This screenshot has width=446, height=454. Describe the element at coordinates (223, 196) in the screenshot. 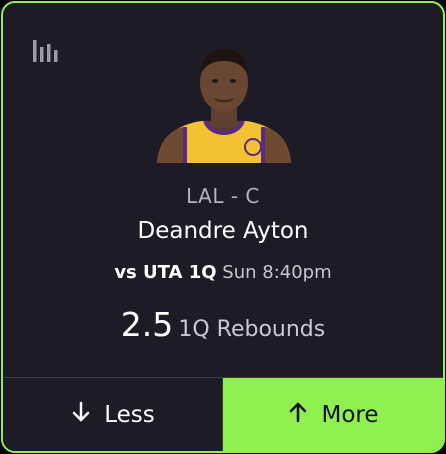

I see `team-position: LAL - C` at that location.